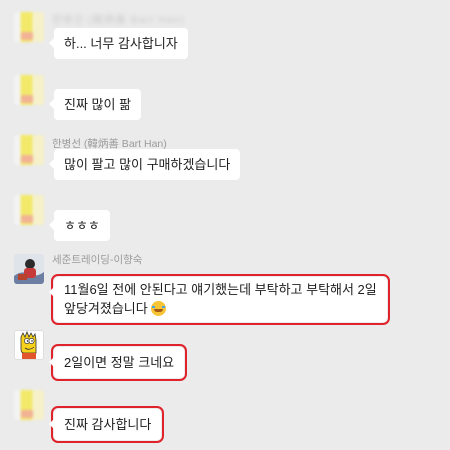 This screenshot has width=450, height=450. Describe the element at coordinates (95, 104) in the screenshot. I see `message-bubble: 진짜 많이 팖` at that location.